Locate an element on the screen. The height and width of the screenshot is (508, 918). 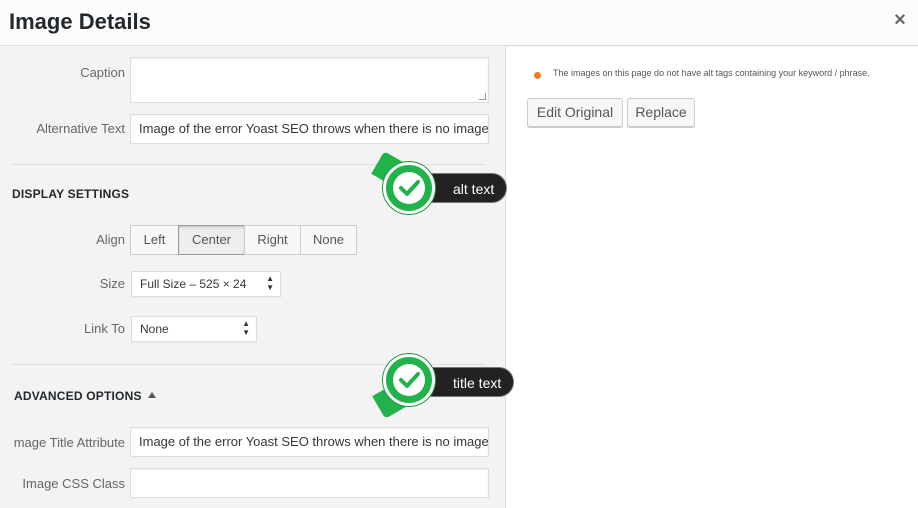
close-icon: × is located at coordinates (900, 20).